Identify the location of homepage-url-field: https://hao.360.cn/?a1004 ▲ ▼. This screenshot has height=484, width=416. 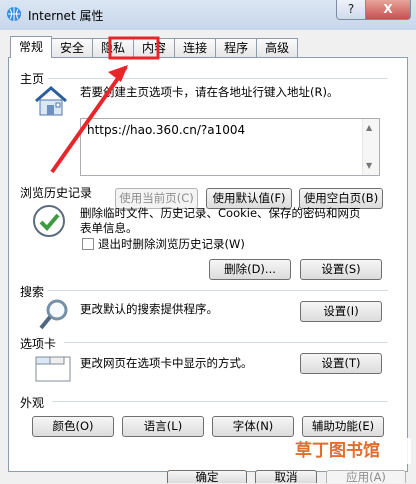
(230, 147).